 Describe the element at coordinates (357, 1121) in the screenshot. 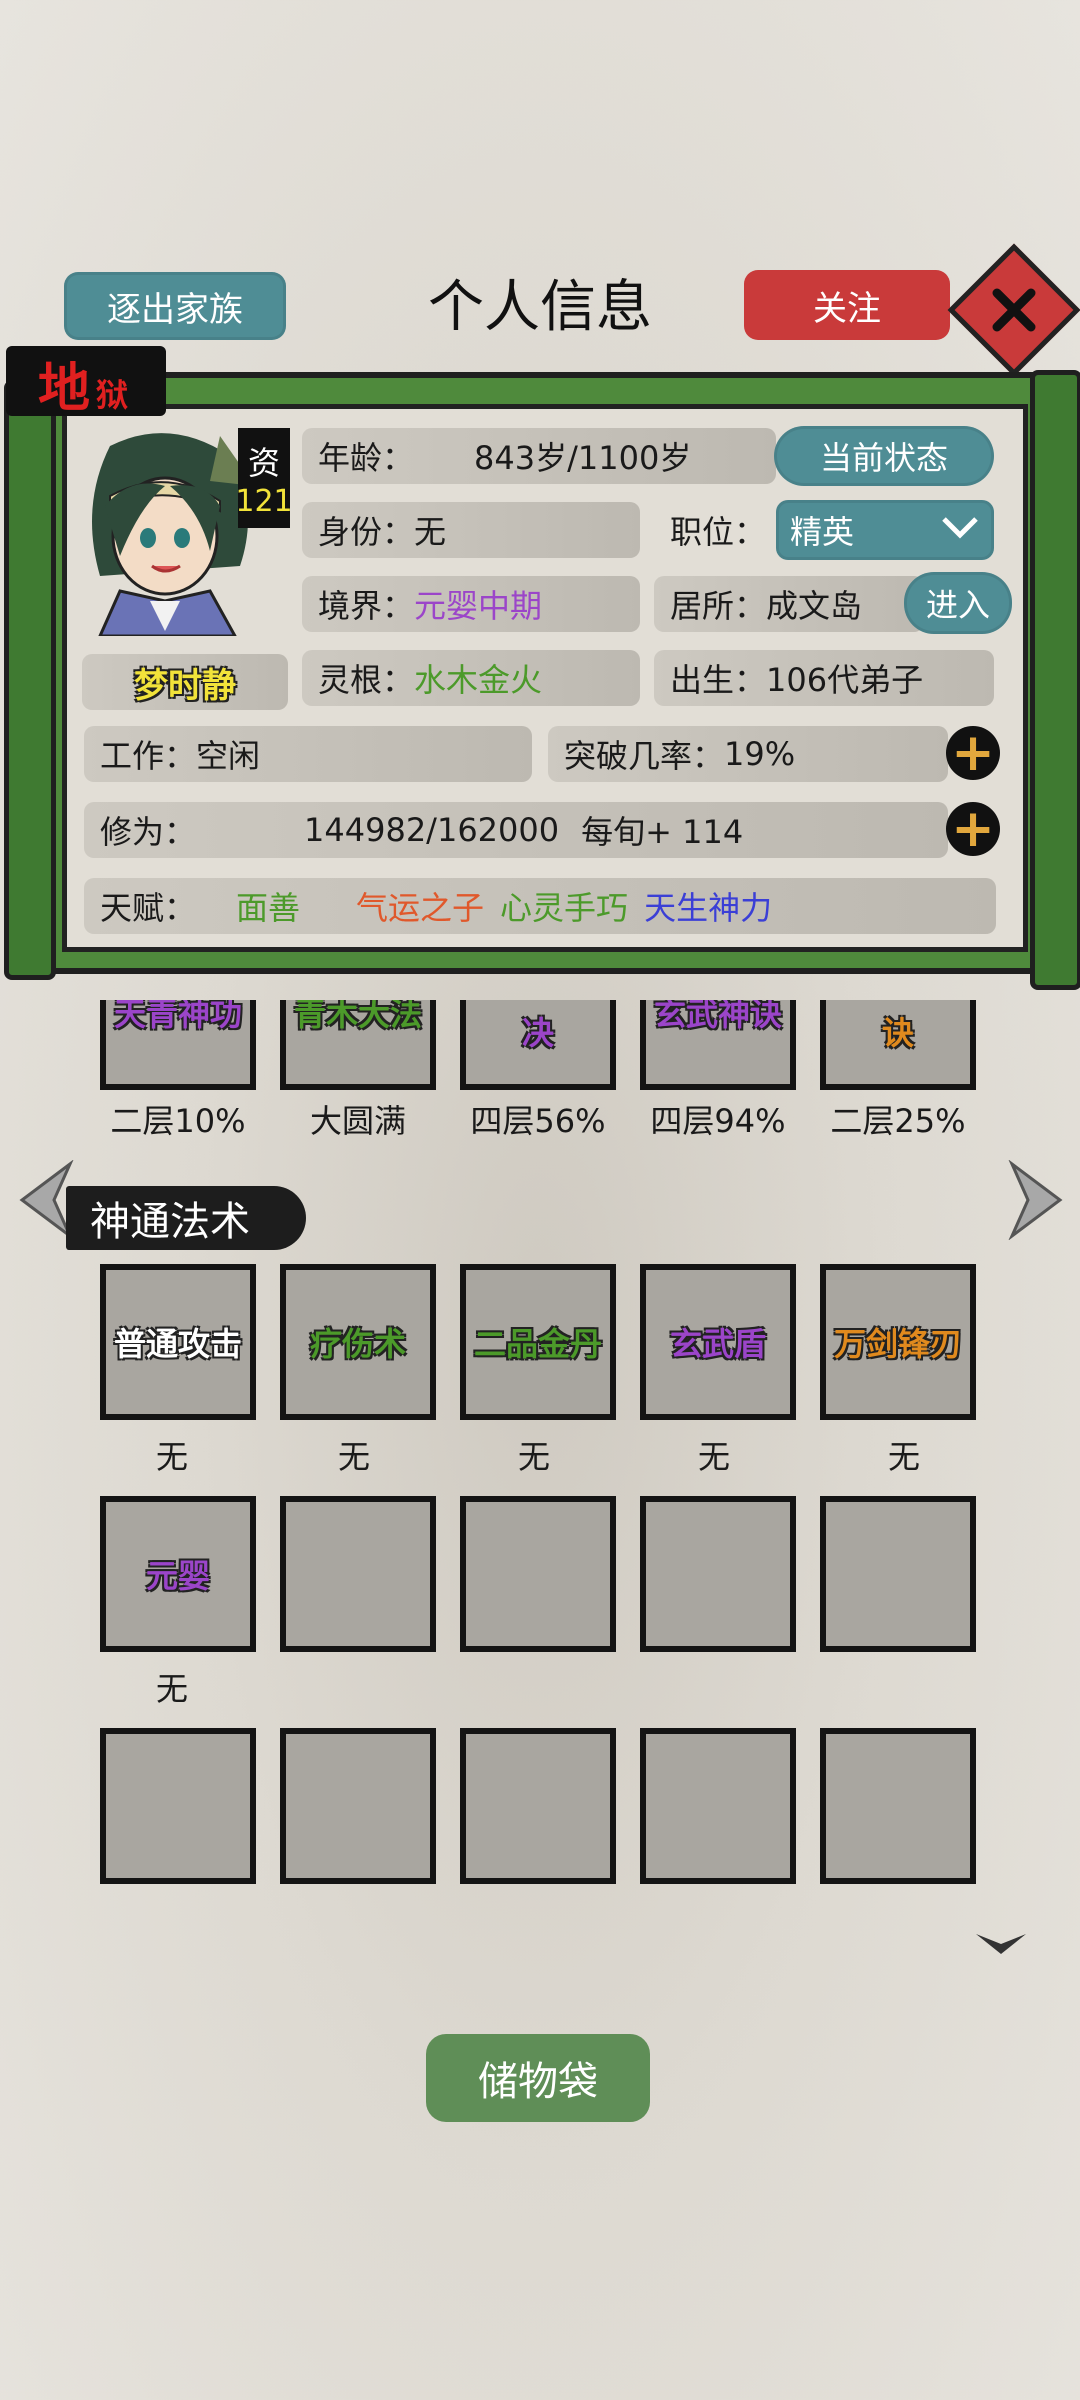

I see `technique-level: 大圆满` at that location.